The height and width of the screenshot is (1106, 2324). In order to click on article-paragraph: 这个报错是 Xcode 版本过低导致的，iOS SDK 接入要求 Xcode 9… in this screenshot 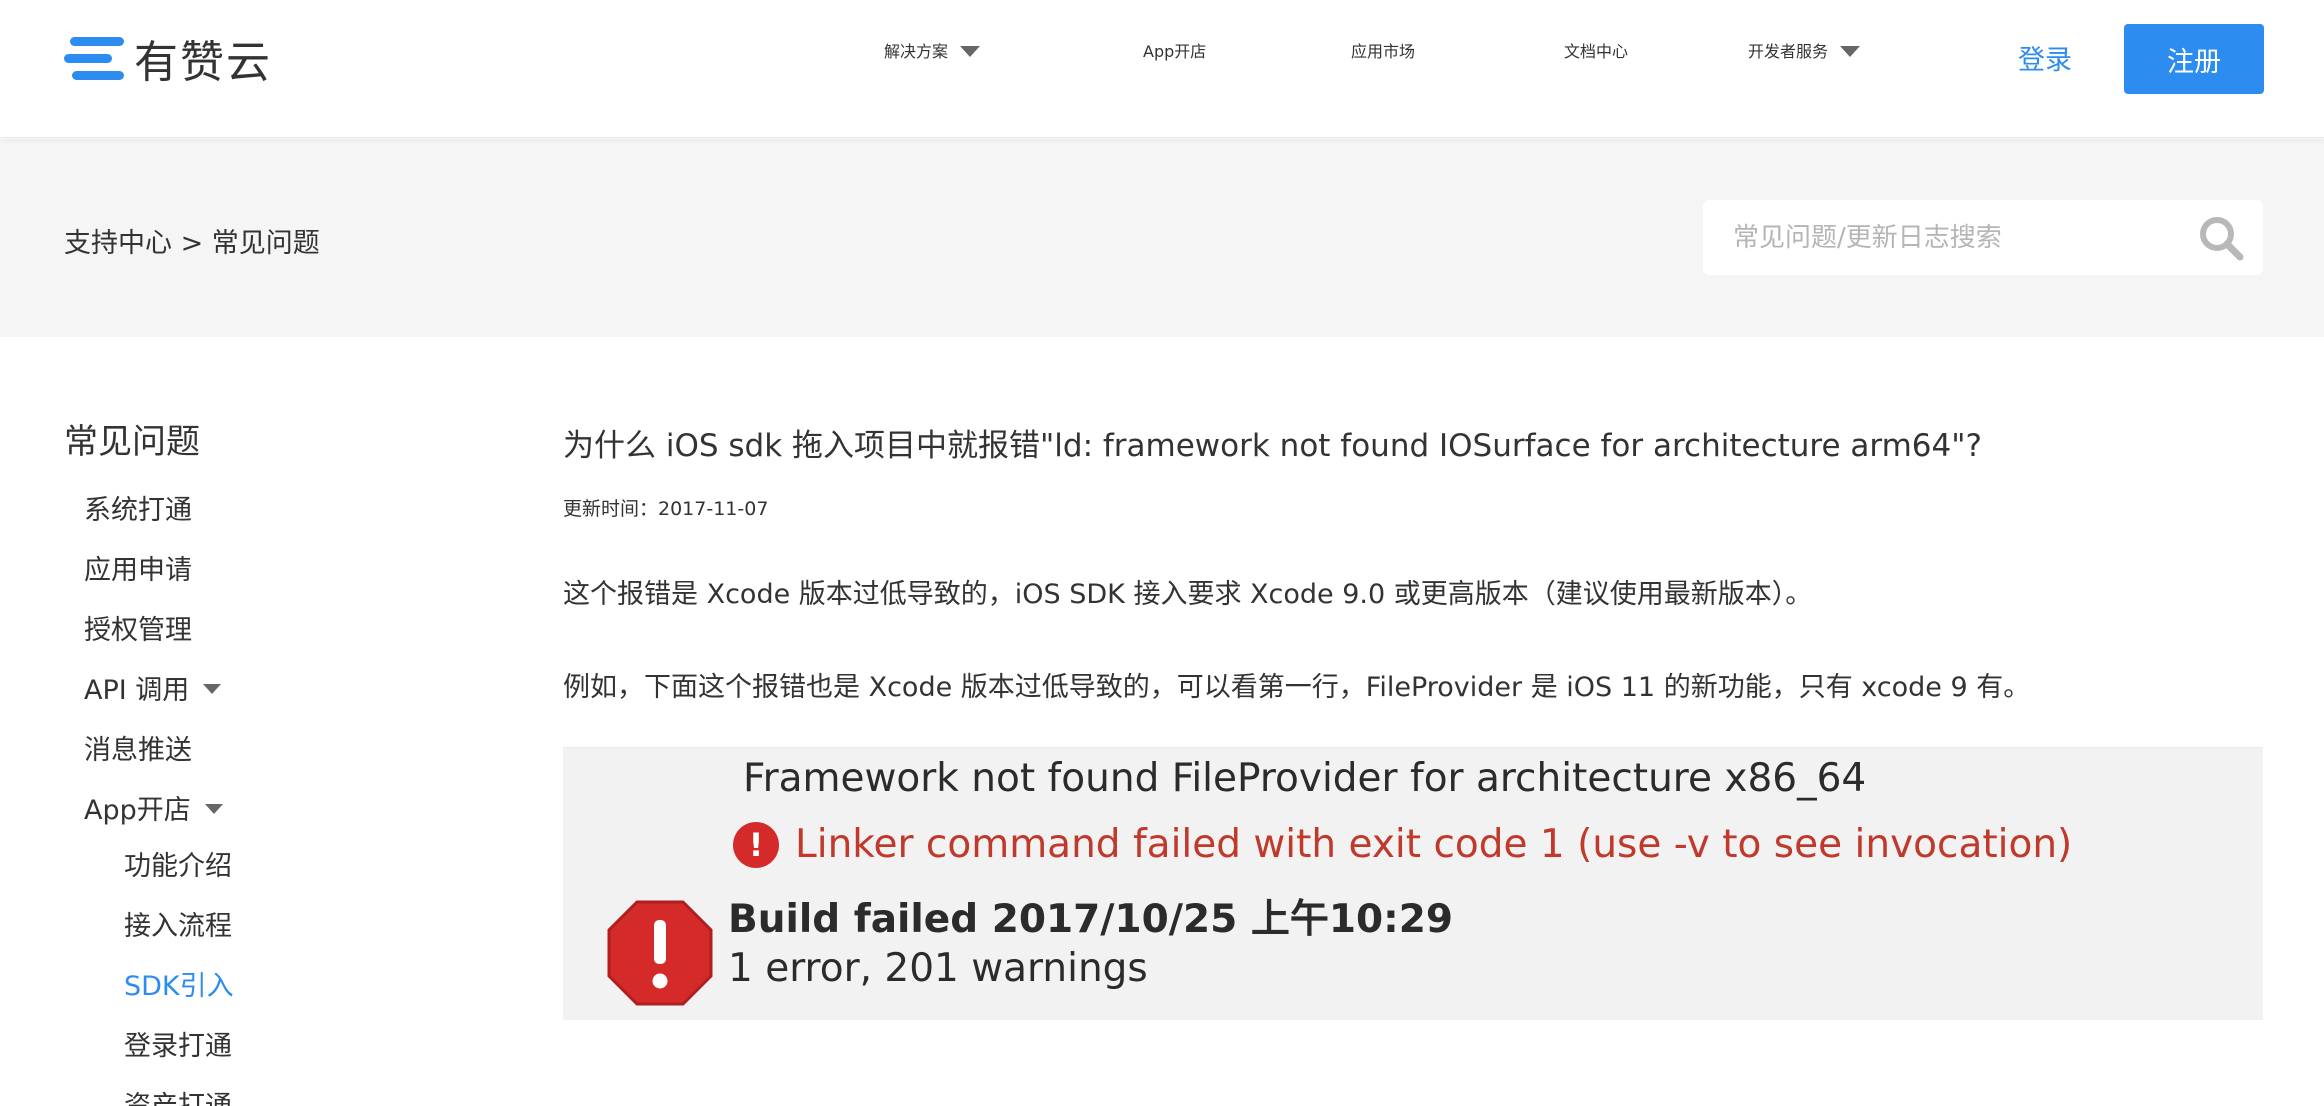, I will do `click(1188, 594)`.